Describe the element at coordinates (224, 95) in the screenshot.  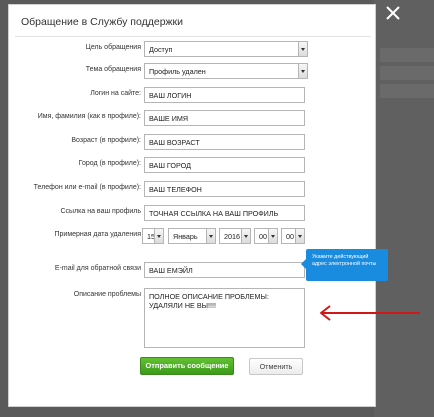
I see `login-input: ВАШ ЛОГИН` at that location.